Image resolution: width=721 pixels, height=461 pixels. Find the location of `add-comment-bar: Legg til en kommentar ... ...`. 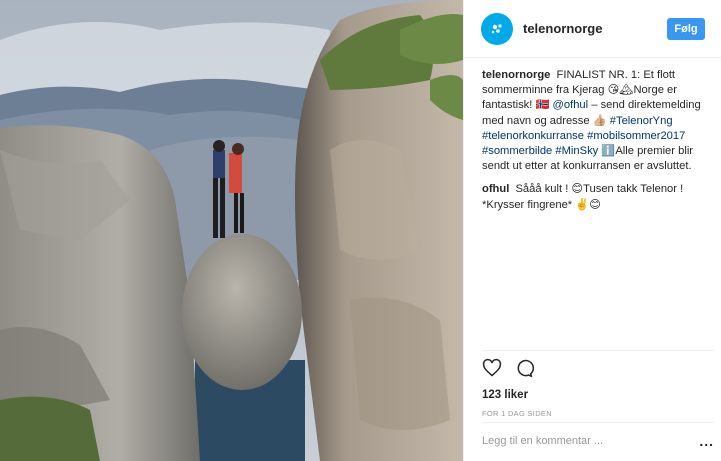

add-comment-bar: Legg til en kommentar ... ... is located at coordinates (598, 440).